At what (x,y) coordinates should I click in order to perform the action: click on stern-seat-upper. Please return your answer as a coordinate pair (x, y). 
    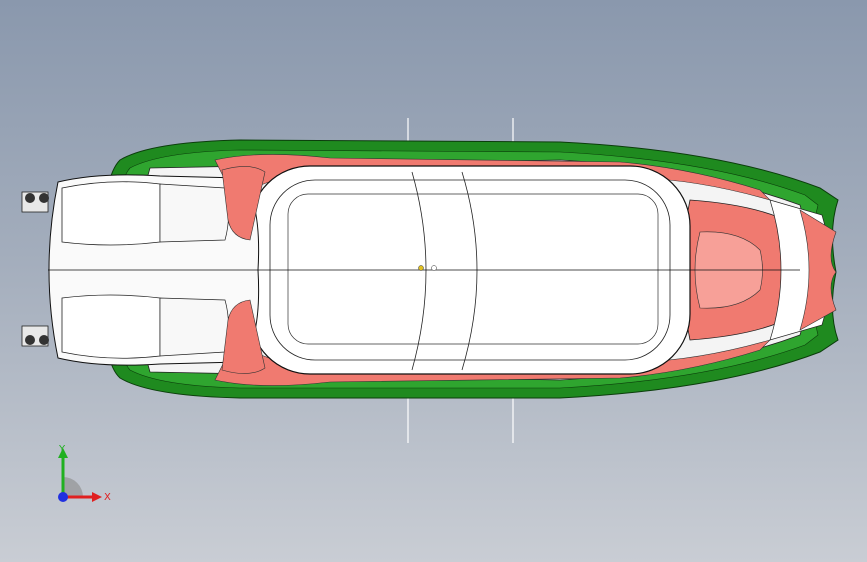
    Looking at the image, I should click on (194, 213).